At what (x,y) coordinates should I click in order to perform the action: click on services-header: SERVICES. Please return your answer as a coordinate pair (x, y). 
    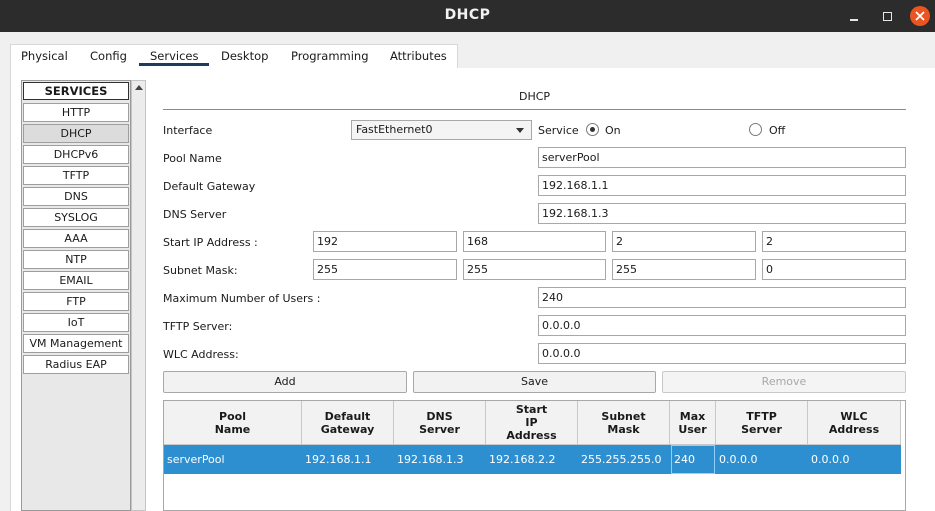
    Looking at the image, I should click on (76, 91).